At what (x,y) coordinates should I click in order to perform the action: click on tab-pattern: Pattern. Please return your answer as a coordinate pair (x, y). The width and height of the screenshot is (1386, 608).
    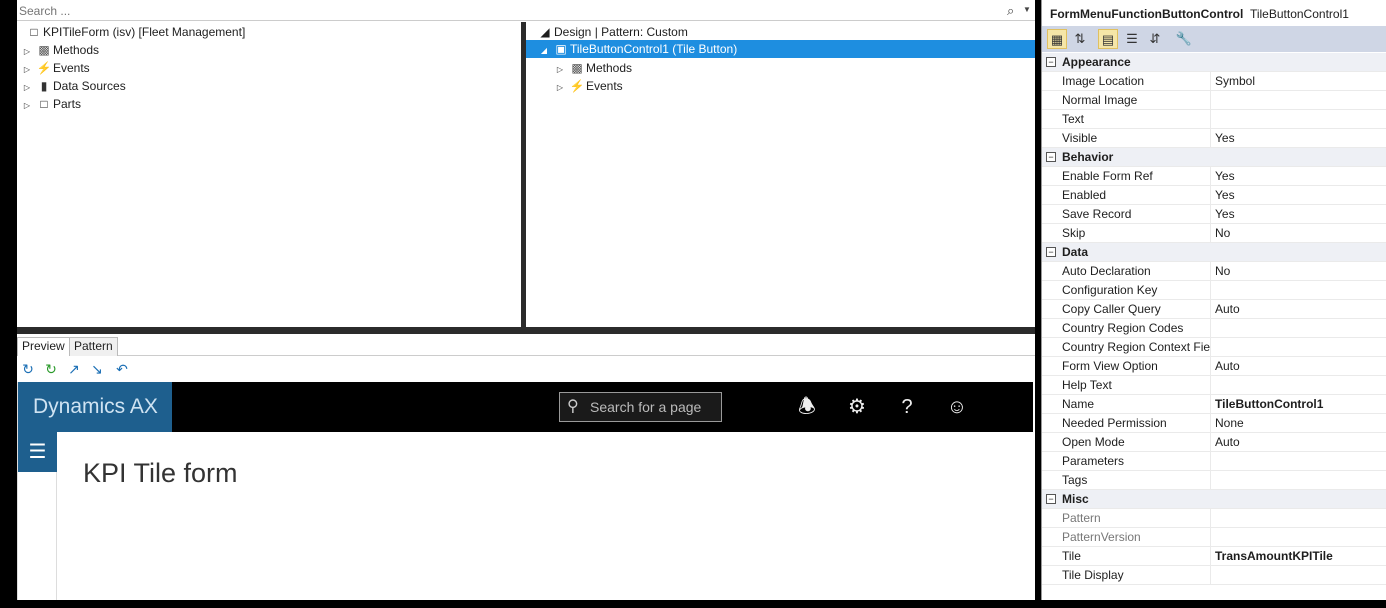
    Looking at the image, I should click on (93, 346).